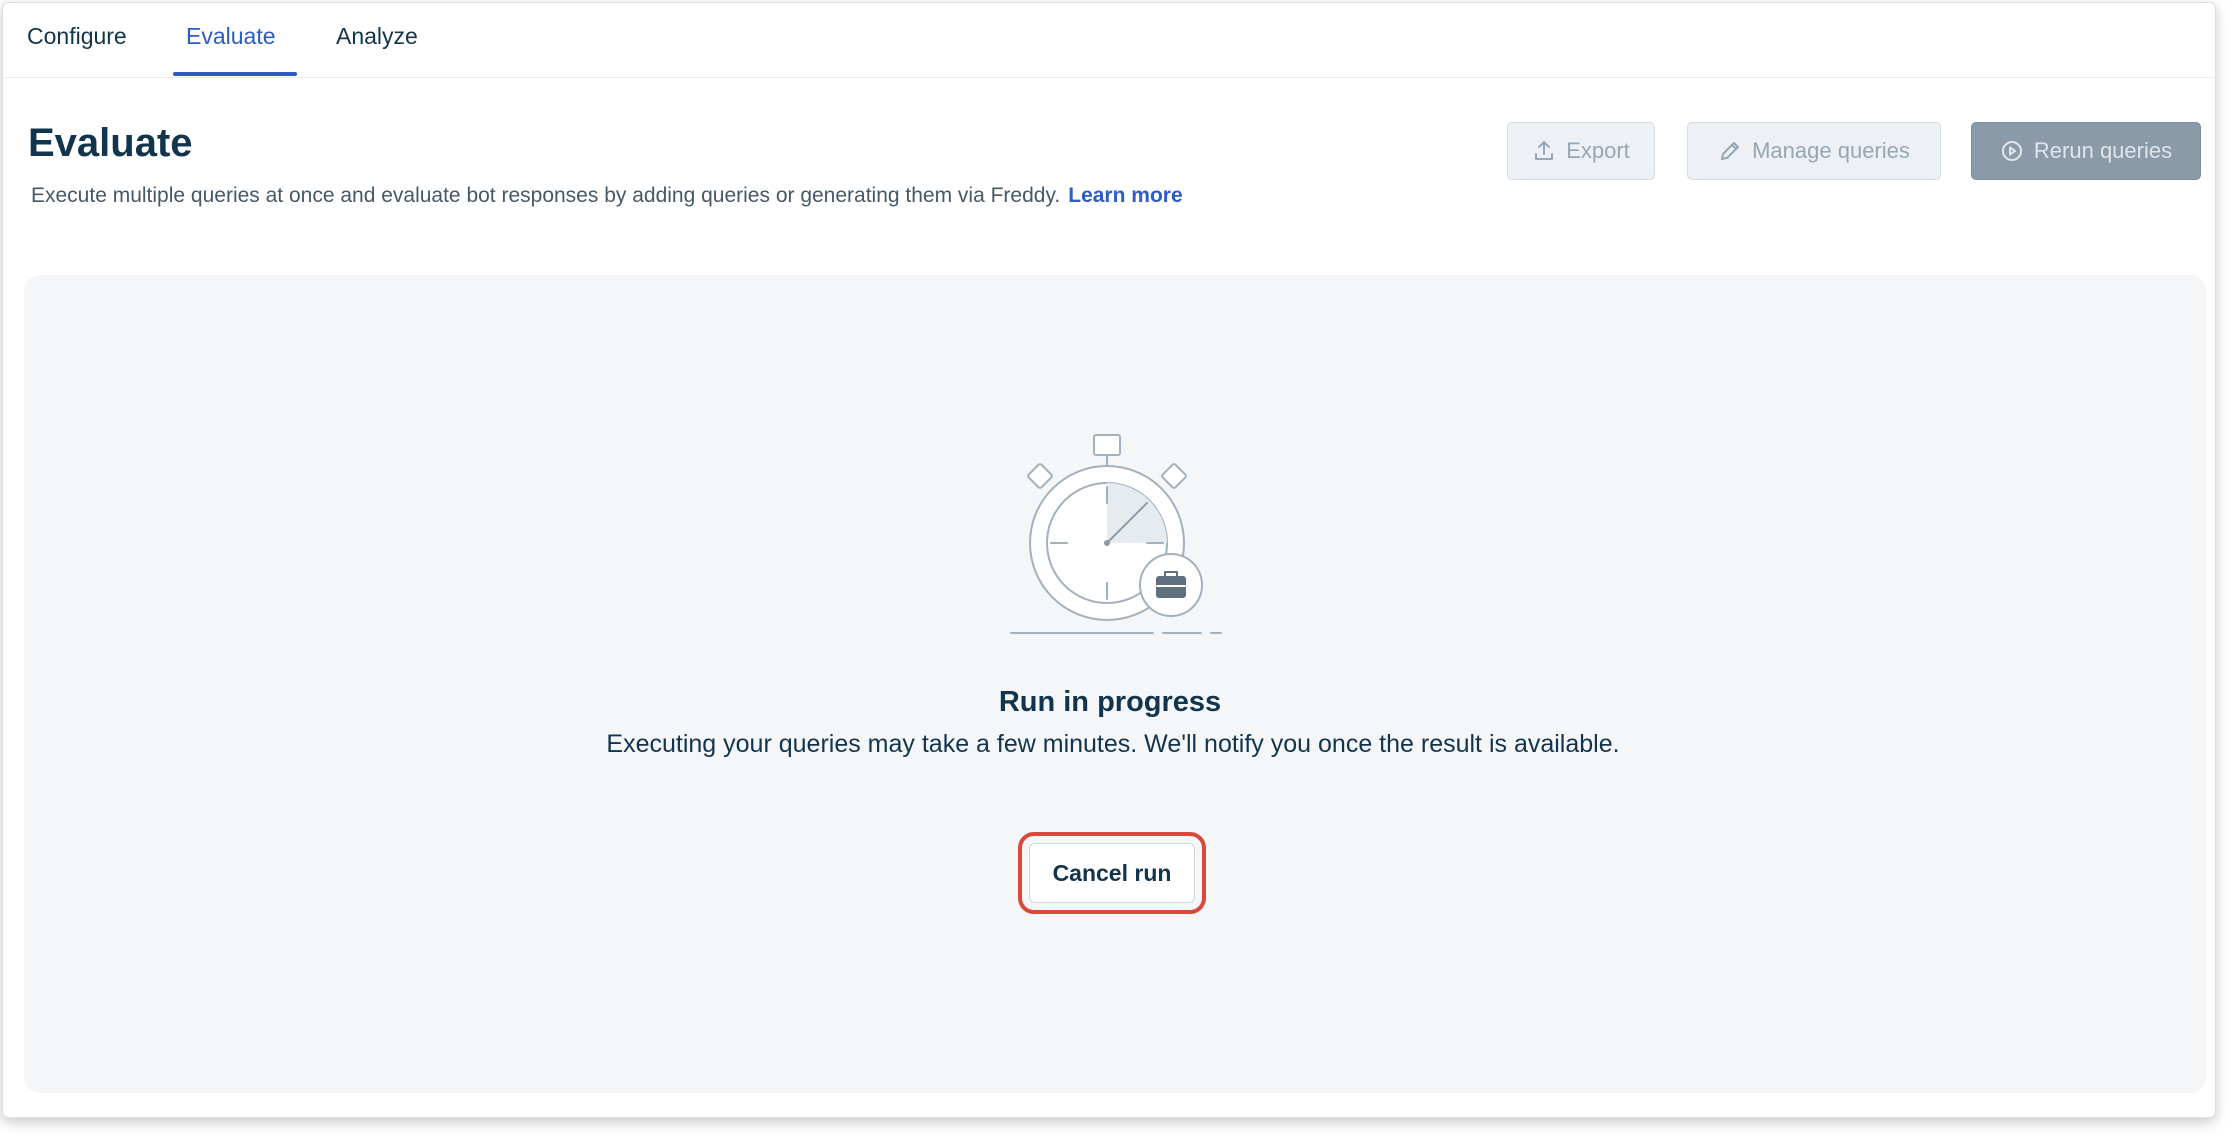 The image size is (2236, 1138). What do you see at coordinates (1112, 873) in the screenshot?
I see `cancel-run-button: Cancel run` at bounding box center [1112, 873].